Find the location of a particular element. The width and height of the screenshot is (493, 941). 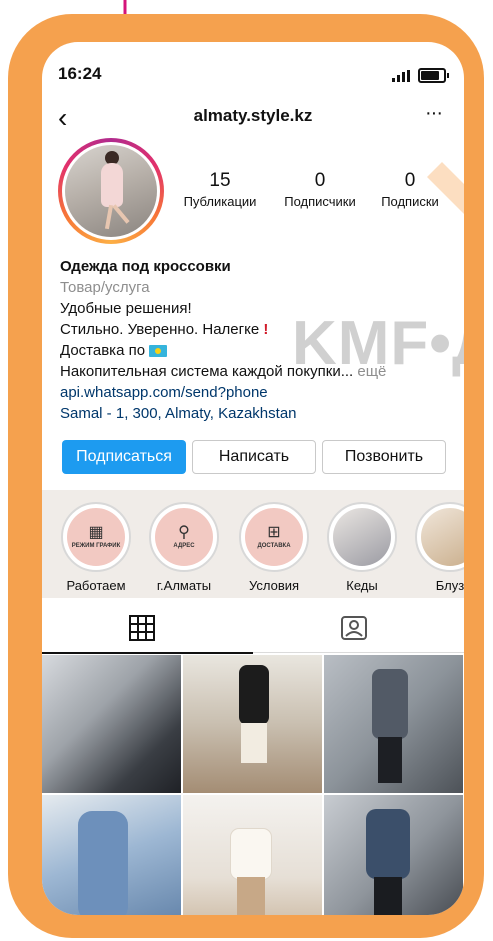

profile-username: almaty.style.kz is located at coordinates (253, 115).